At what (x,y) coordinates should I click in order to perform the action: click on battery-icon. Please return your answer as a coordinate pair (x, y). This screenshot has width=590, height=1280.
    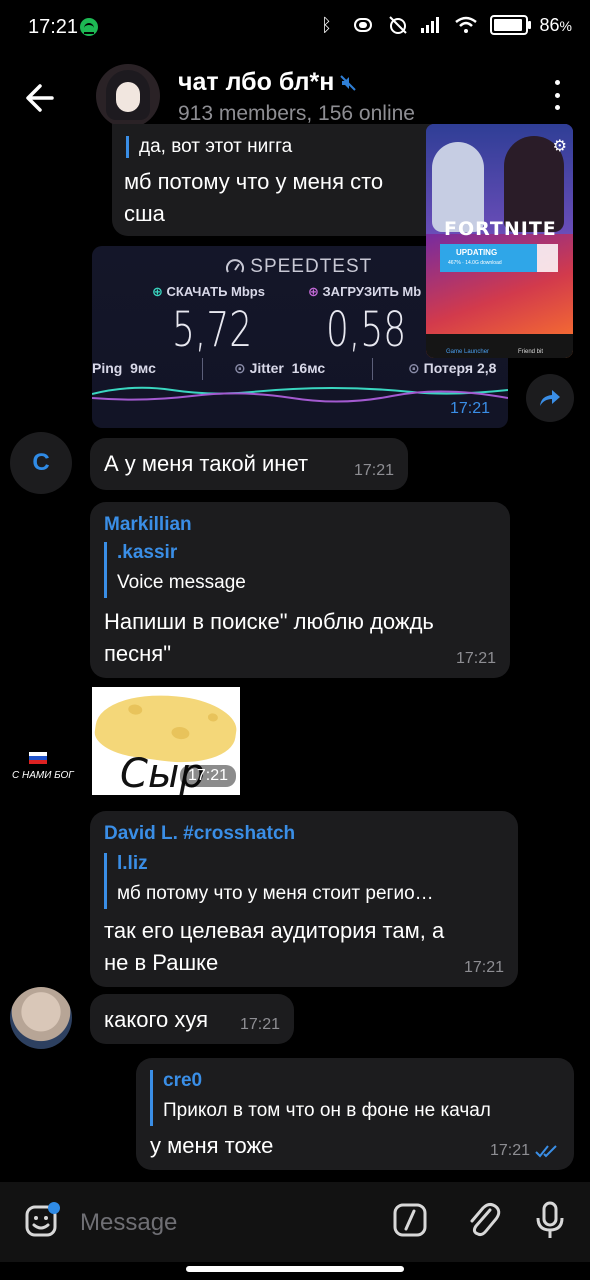
    Looking at the image, I should click on (510, 25).